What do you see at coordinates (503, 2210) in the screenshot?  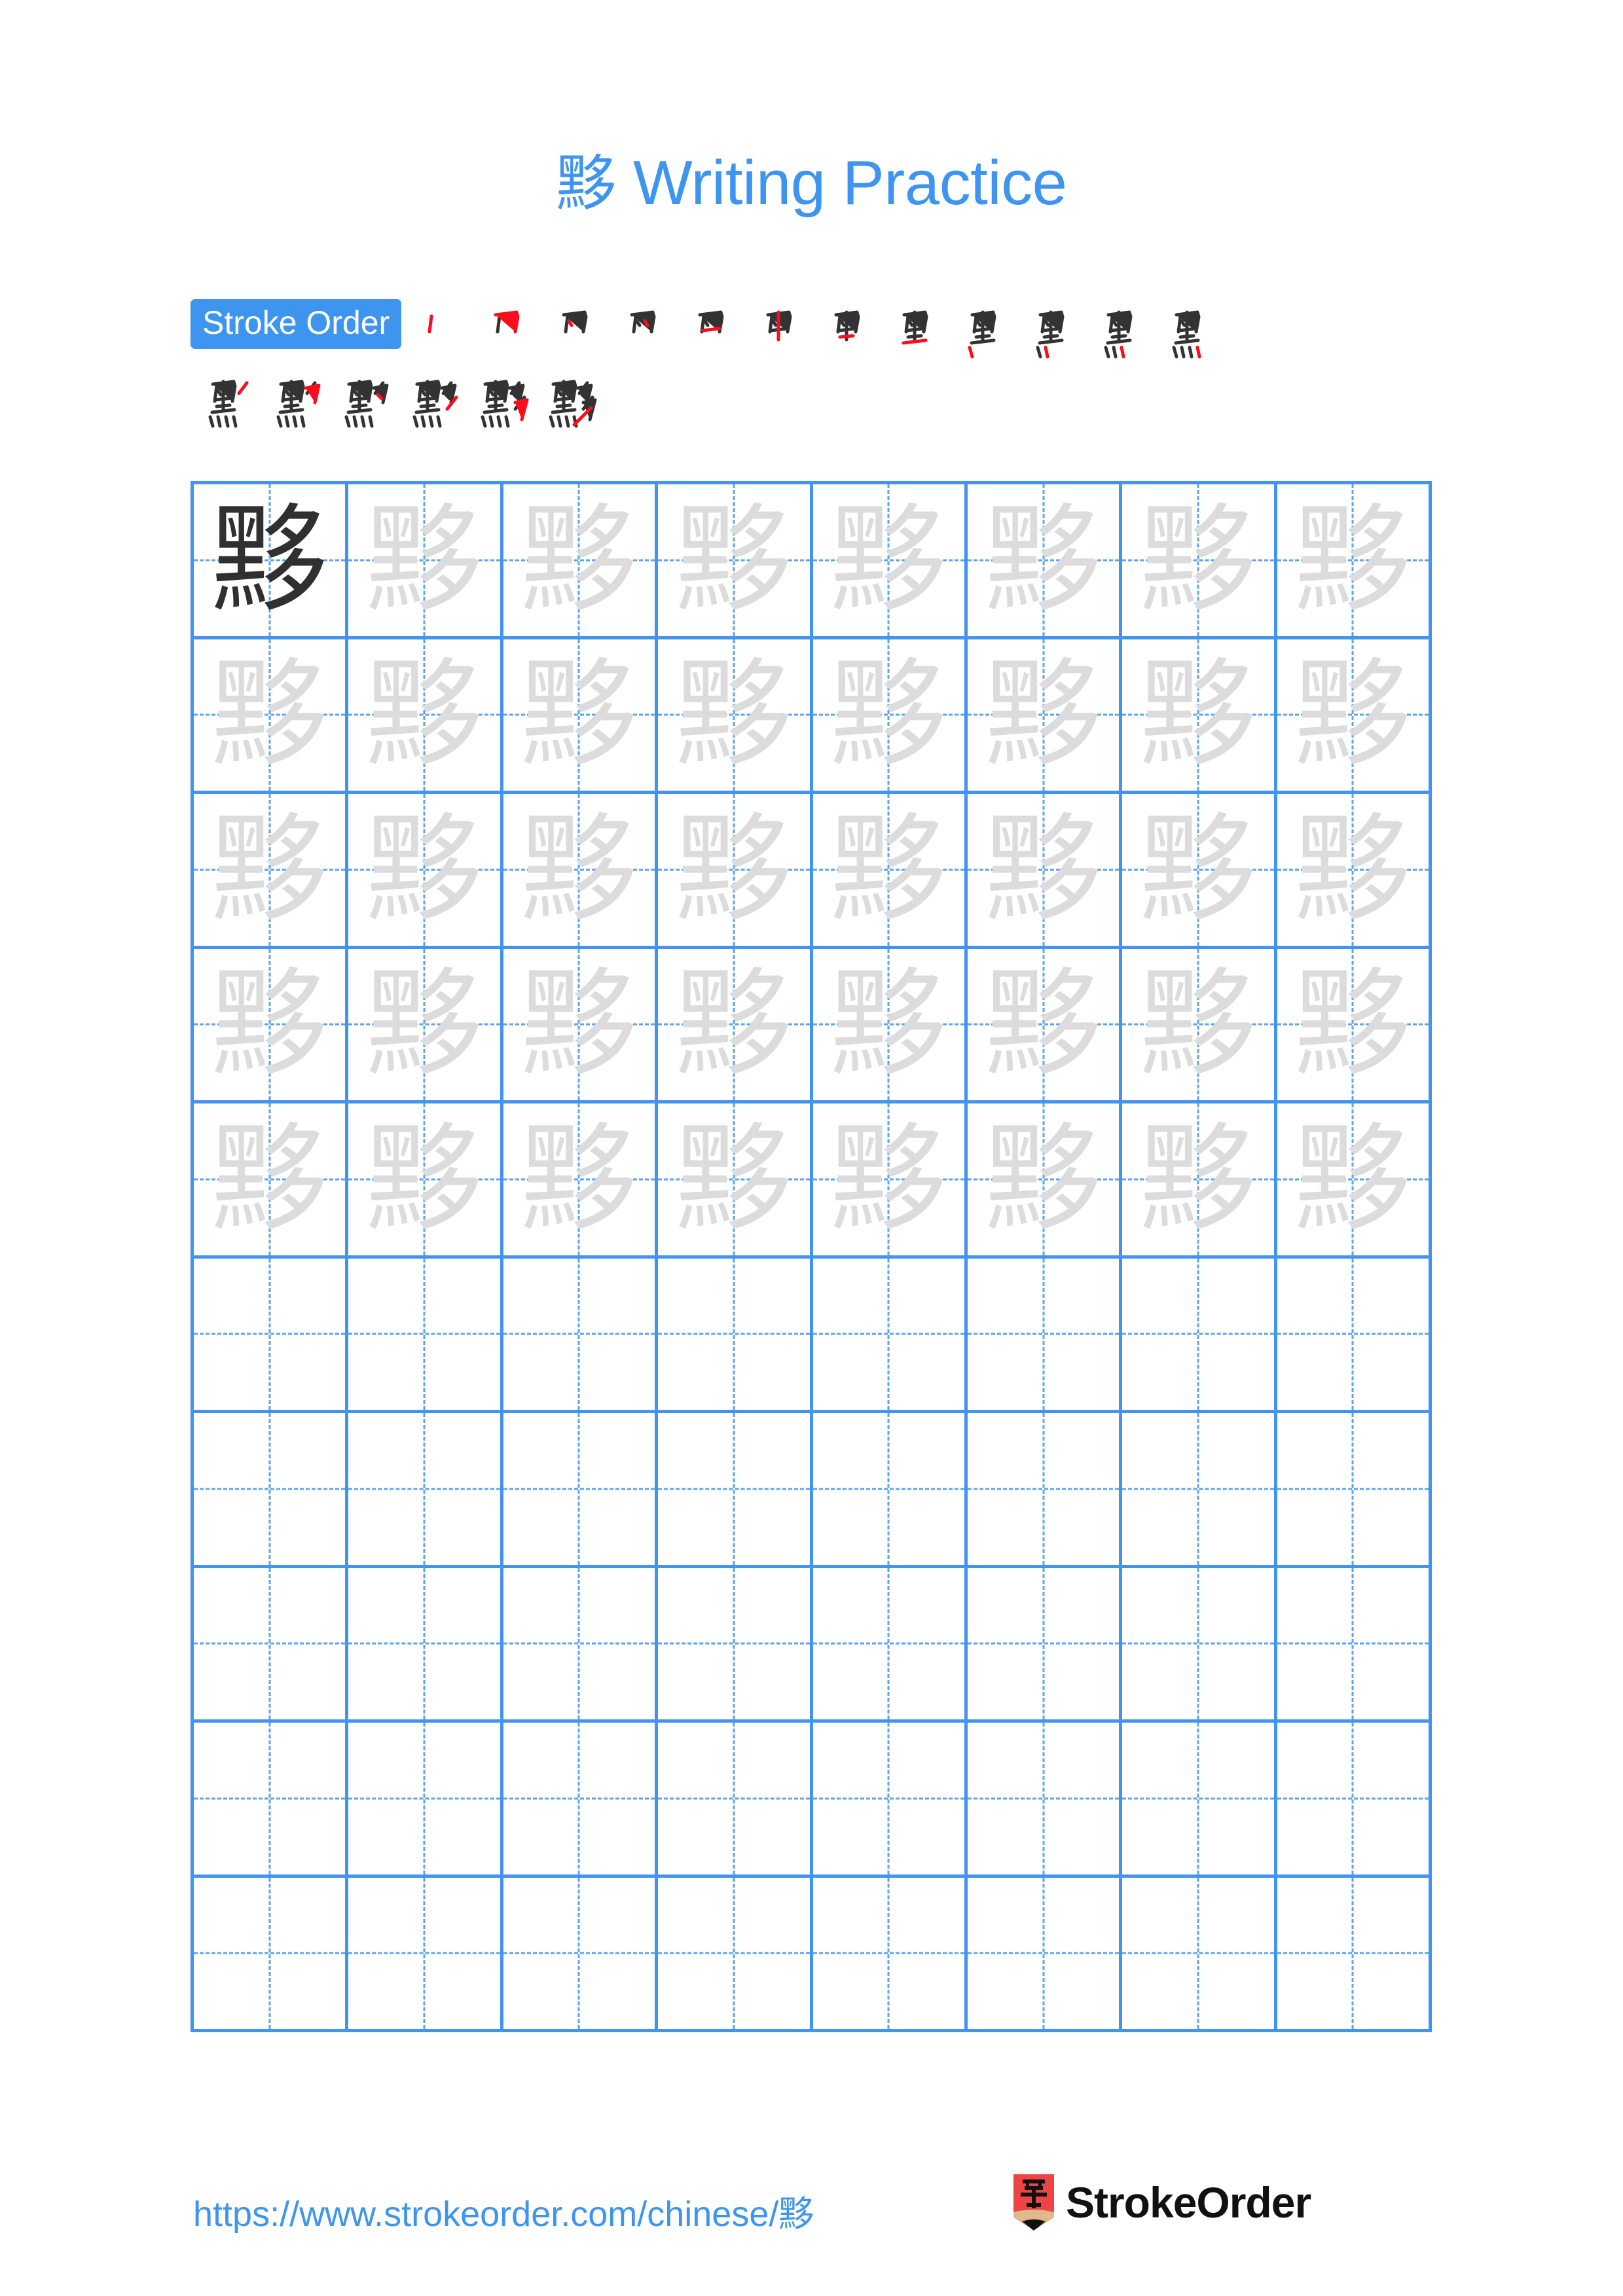 I see `footer-url-link: https://www.strokeorder.com/chinese/黟` at bounding box center [503, 2210].